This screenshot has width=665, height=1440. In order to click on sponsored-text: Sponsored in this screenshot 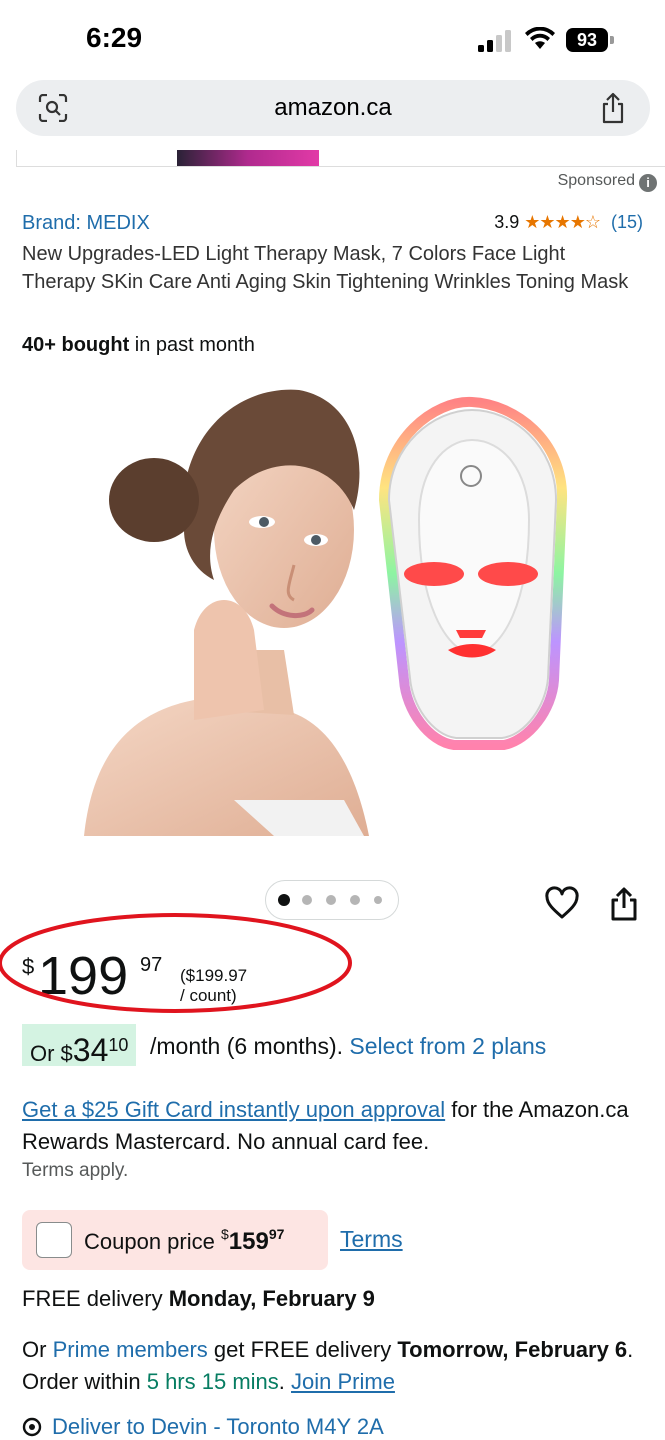, I will do `click(596, 180)`.